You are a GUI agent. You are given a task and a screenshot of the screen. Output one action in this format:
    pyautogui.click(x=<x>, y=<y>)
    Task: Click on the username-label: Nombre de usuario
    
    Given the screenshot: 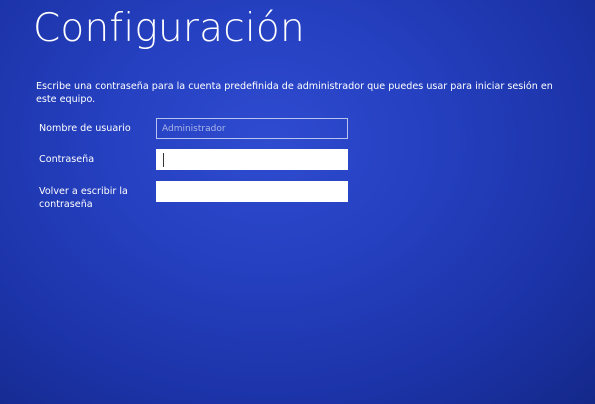 What is the action you would take?
    pyautogui.click(x=85, y=128)
    